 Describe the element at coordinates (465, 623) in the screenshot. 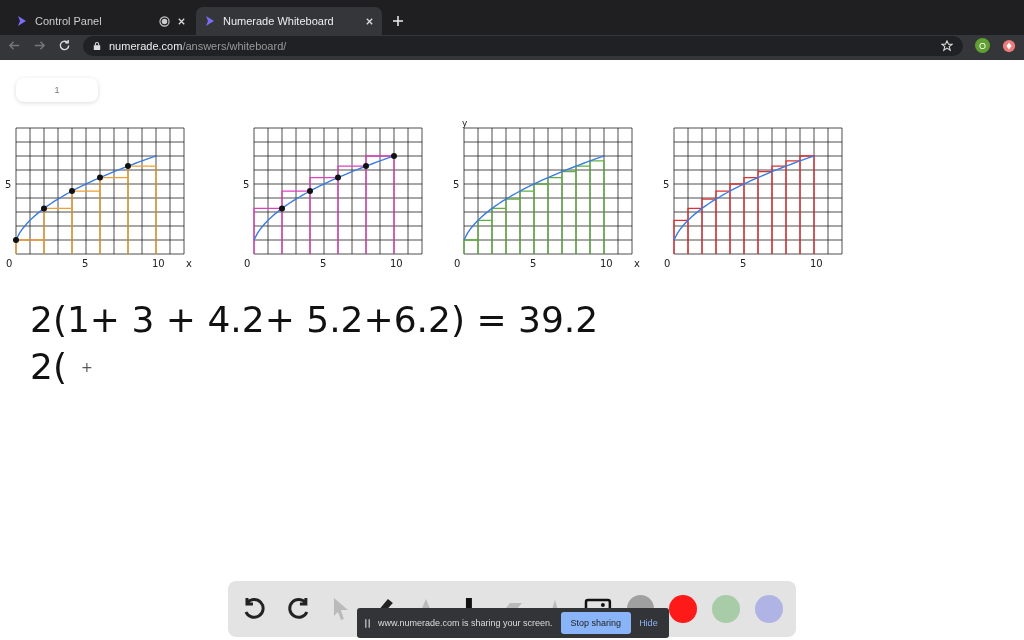

I see `share-message: www.numerade.com is sharing your screen.` at that location.